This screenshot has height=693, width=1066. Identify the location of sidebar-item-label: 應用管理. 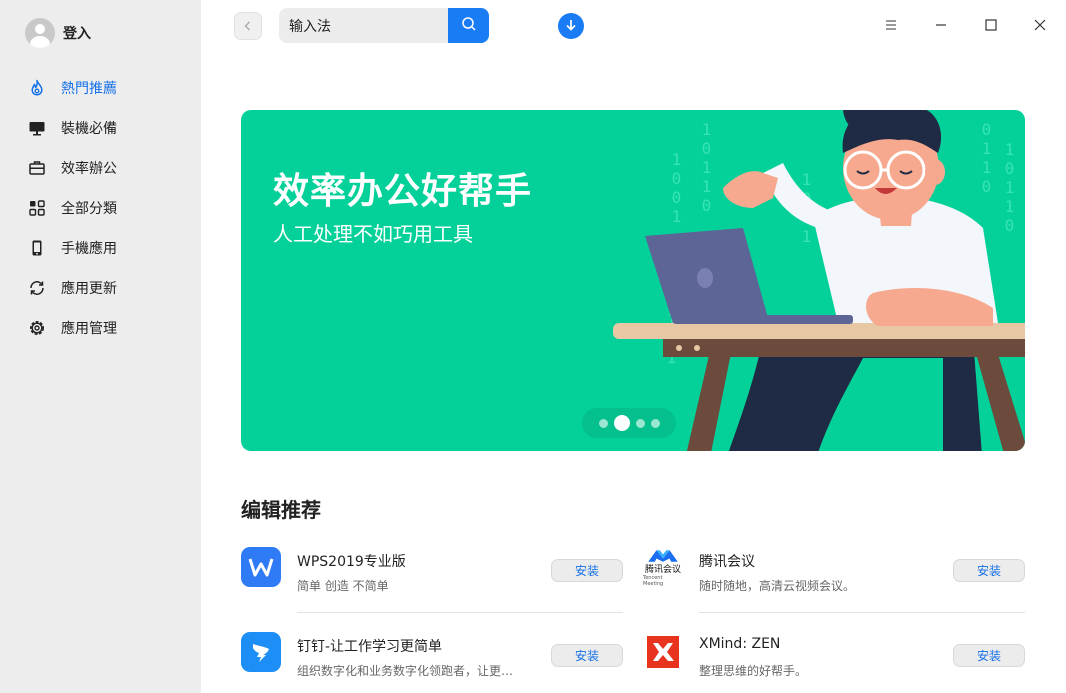
(89, 329).